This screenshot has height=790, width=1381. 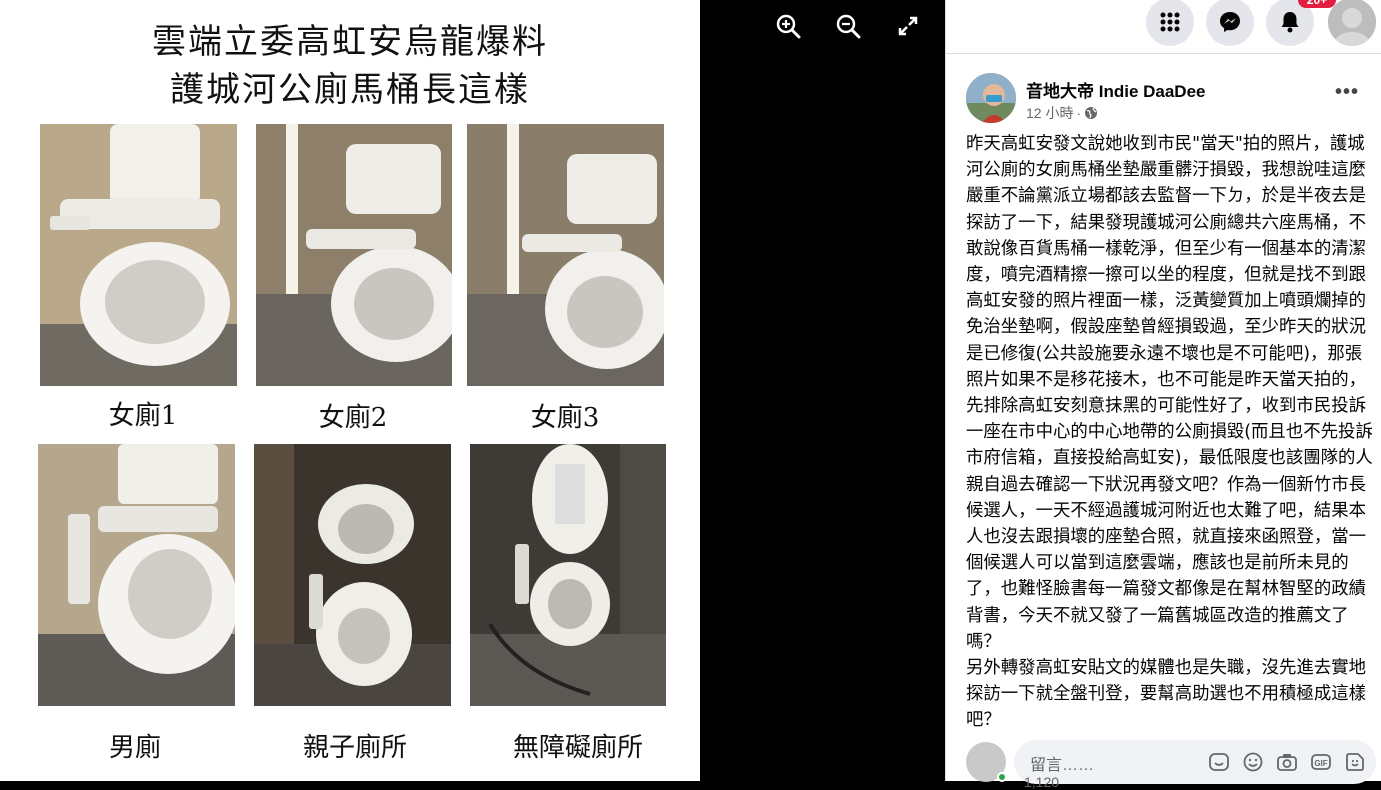 What do you see at coordinates (350, 42) in the screenshot?
I see `photo-title-line1: 雲端立委高虹安烏龍爆料` at bounding box center [350, 42].